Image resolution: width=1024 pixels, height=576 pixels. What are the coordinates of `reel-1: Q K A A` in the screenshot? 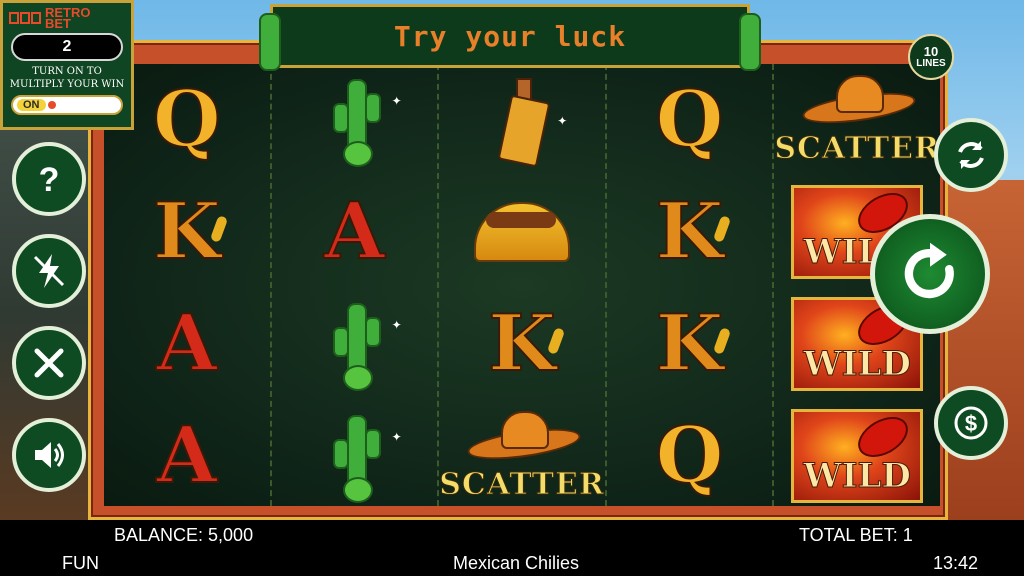 It's located at (188, 285).